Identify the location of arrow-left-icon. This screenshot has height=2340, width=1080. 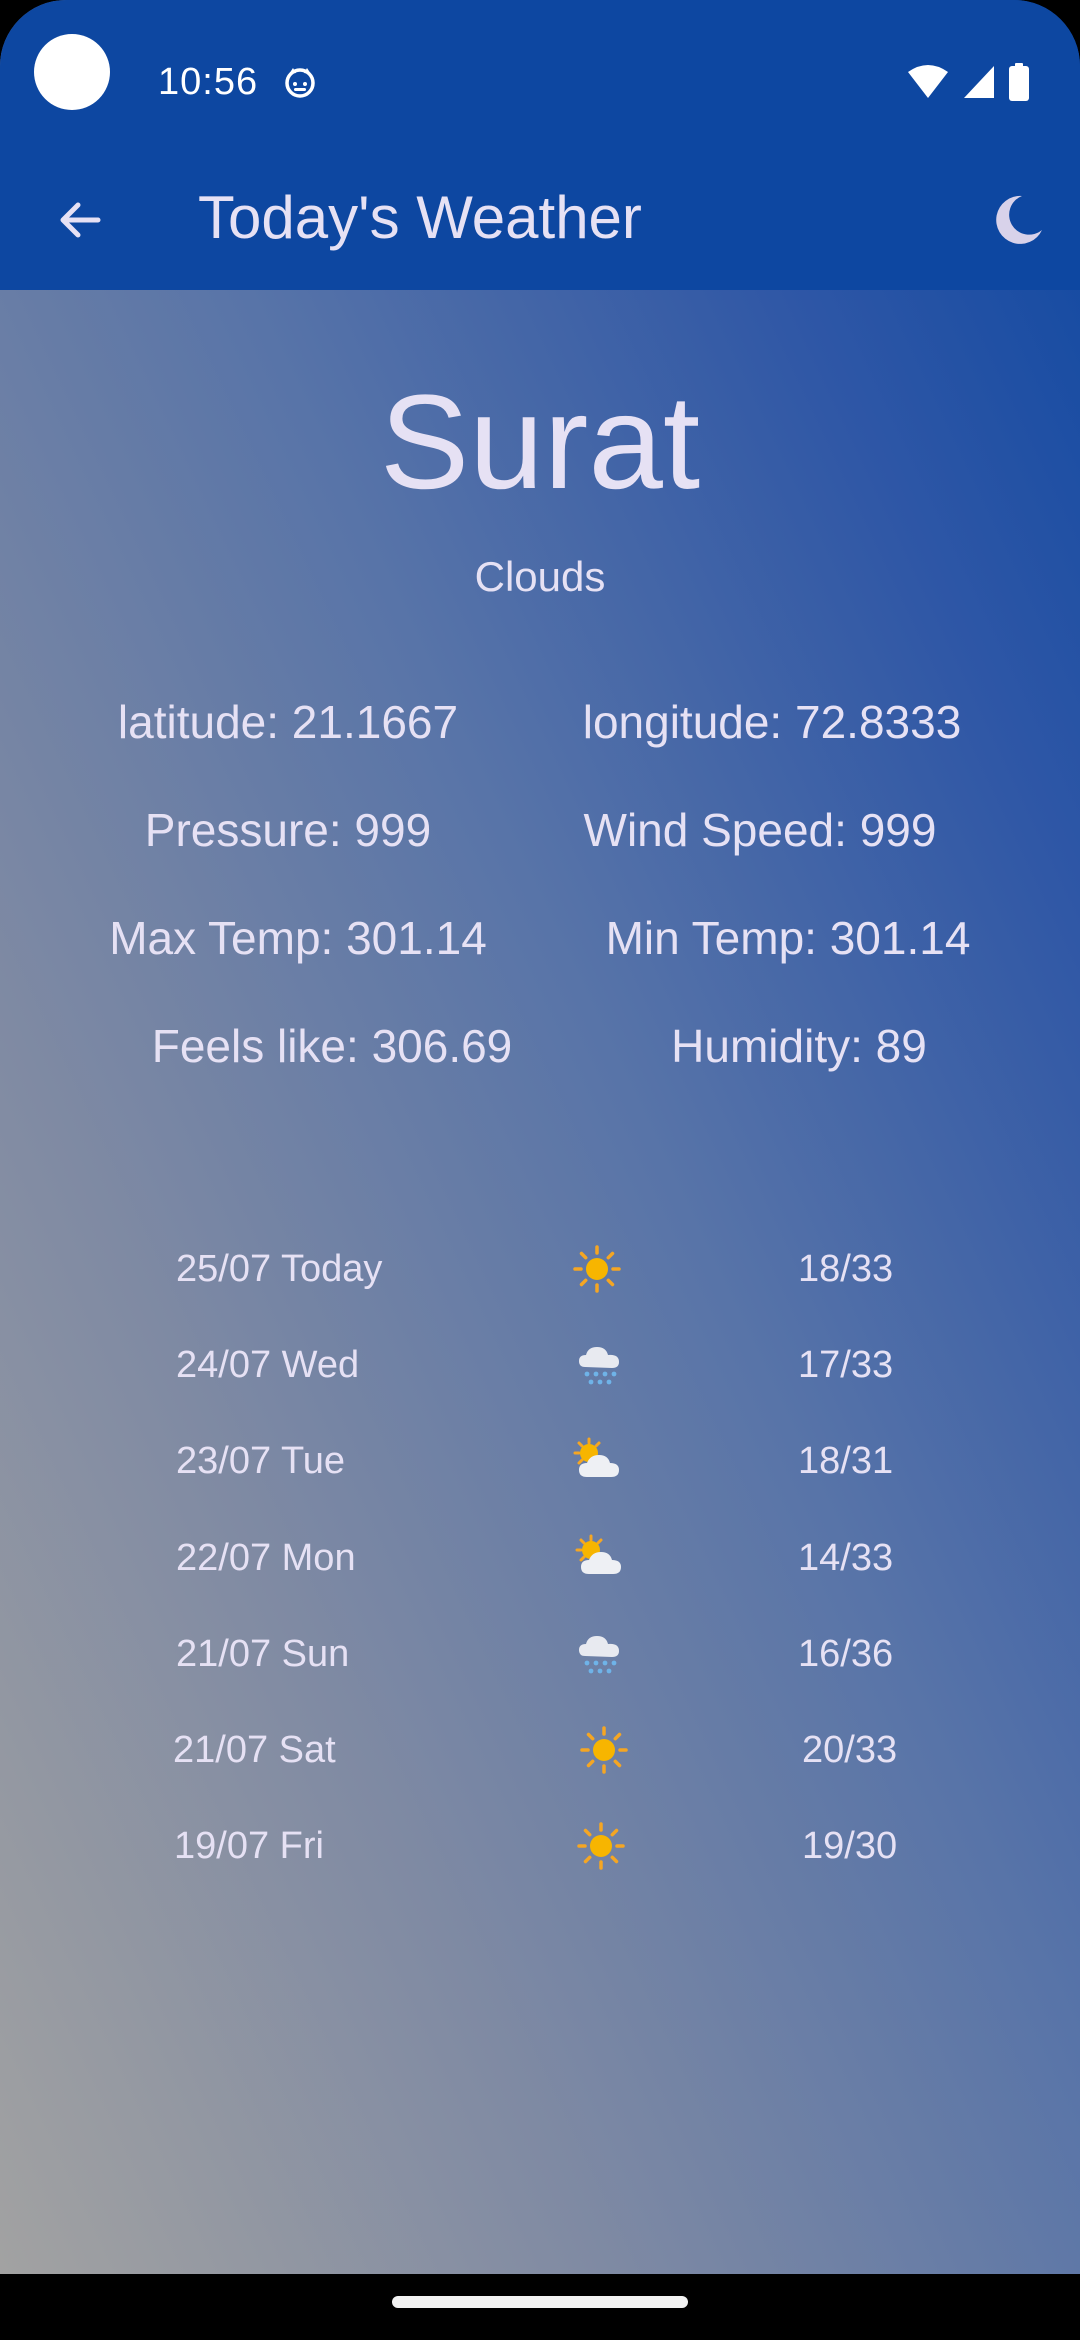
(80, 220).